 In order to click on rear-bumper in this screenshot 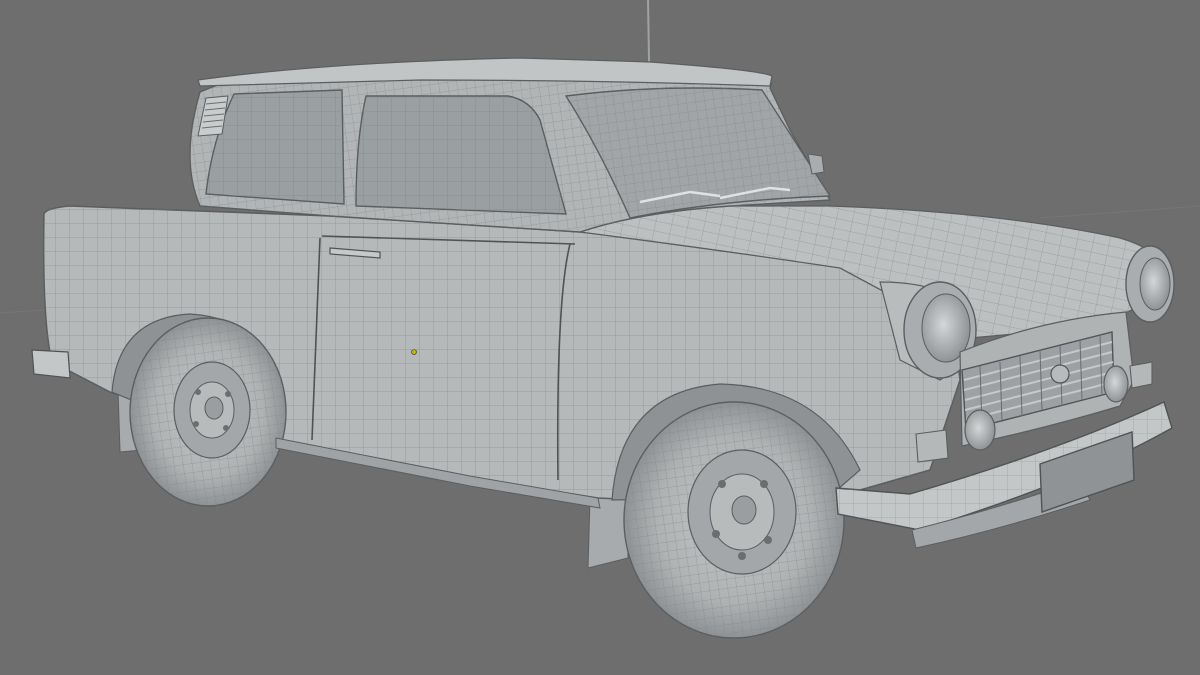, I will do `click(51, 364)`.